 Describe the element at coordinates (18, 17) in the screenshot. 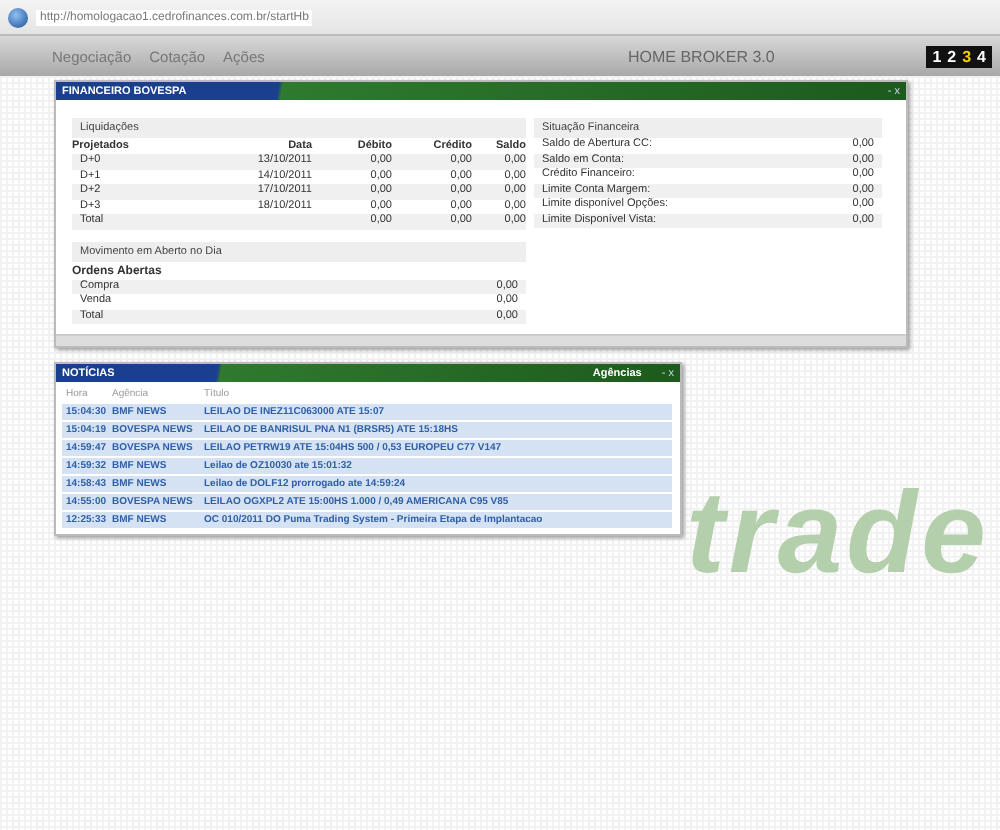

I see `page-icon` at that location.